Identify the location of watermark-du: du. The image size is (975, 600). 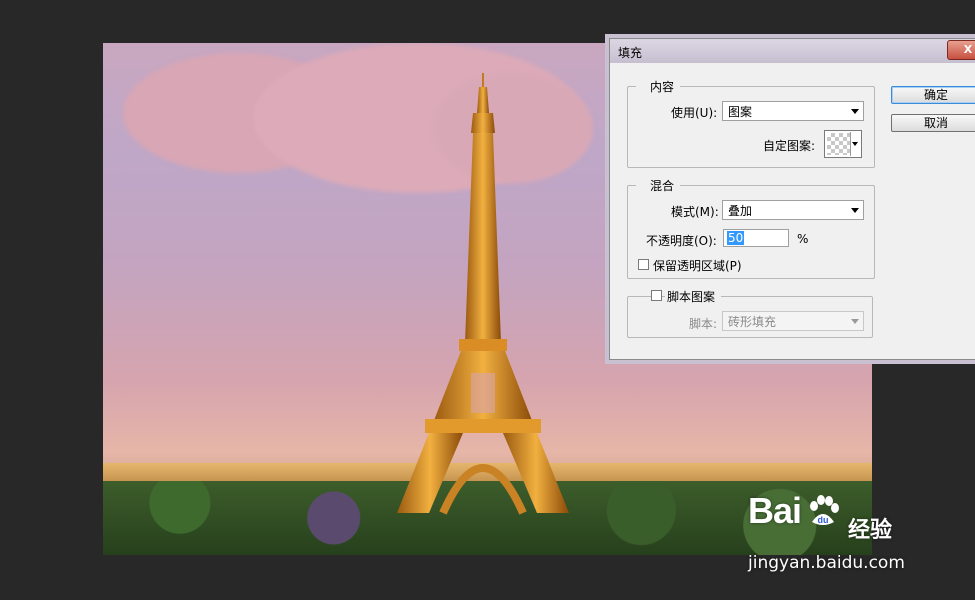
(823, 520).